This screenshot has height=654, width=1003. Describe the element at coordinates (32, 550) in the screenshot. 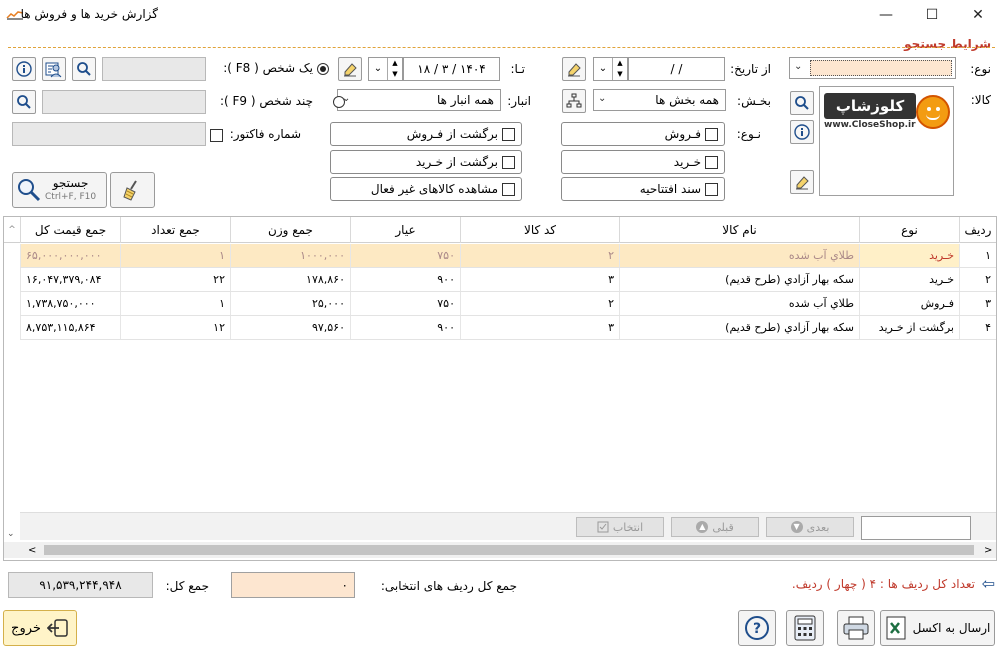

I see `scroll-left-icon: <` at that location.